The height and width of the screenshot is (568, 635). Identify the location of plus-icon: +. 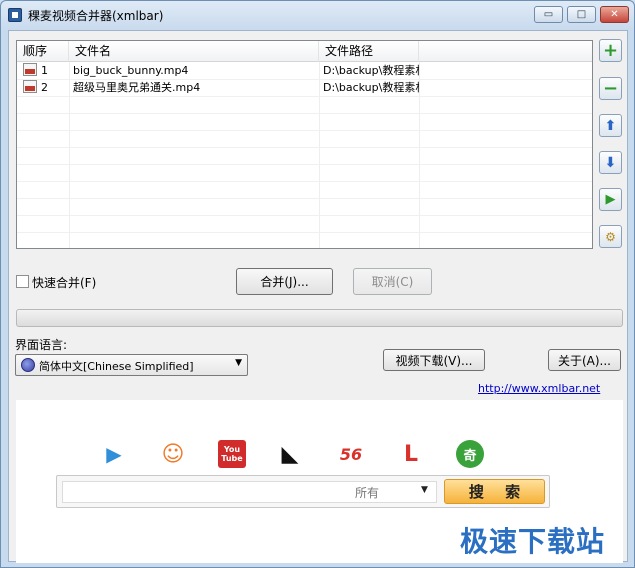
(610, 50).